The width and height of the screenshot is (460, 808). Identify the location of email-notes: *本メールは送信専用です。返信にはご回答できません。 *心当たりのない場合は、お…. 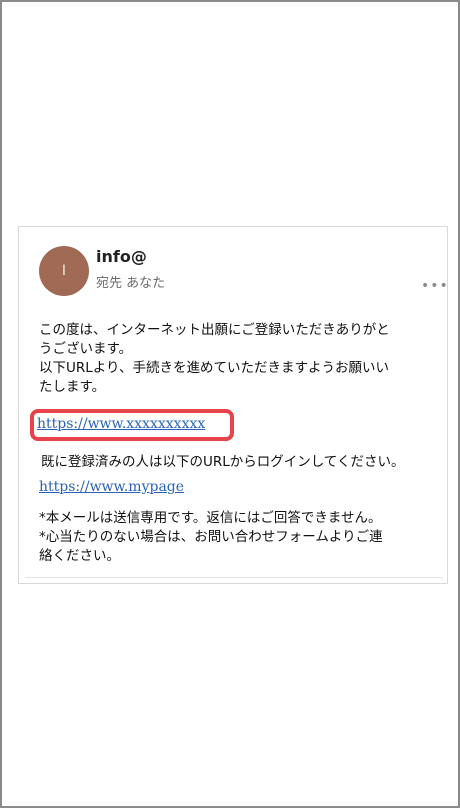
(241, 537).